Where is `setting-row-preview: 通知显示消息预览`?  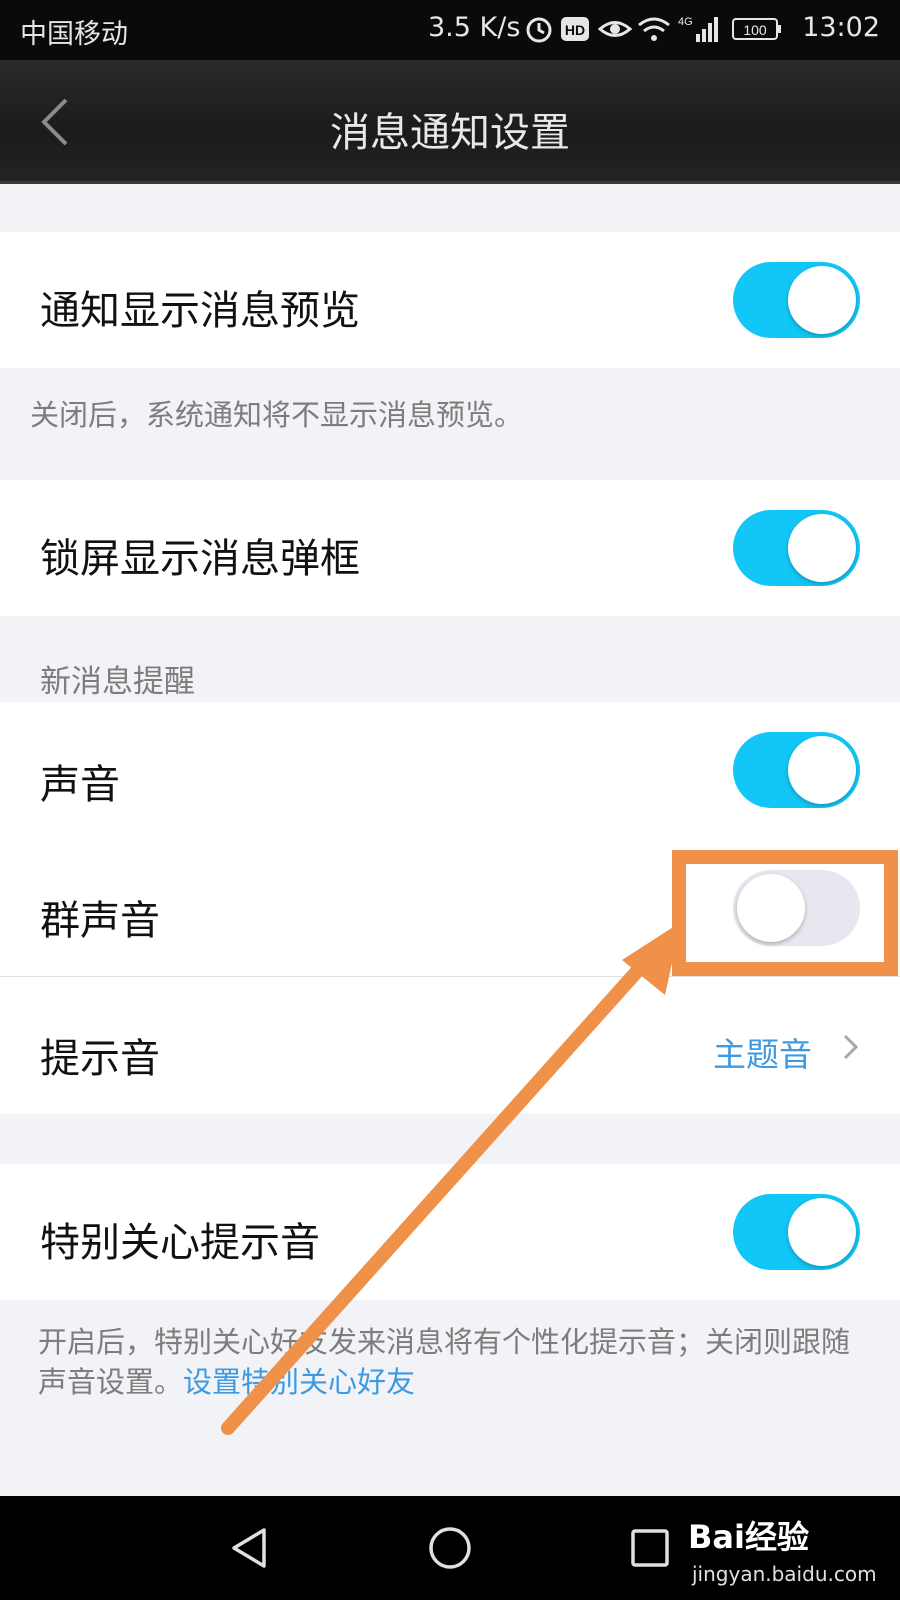 setting-row-preview: 通知显示消息预览 is located at coordinates (450, 300).